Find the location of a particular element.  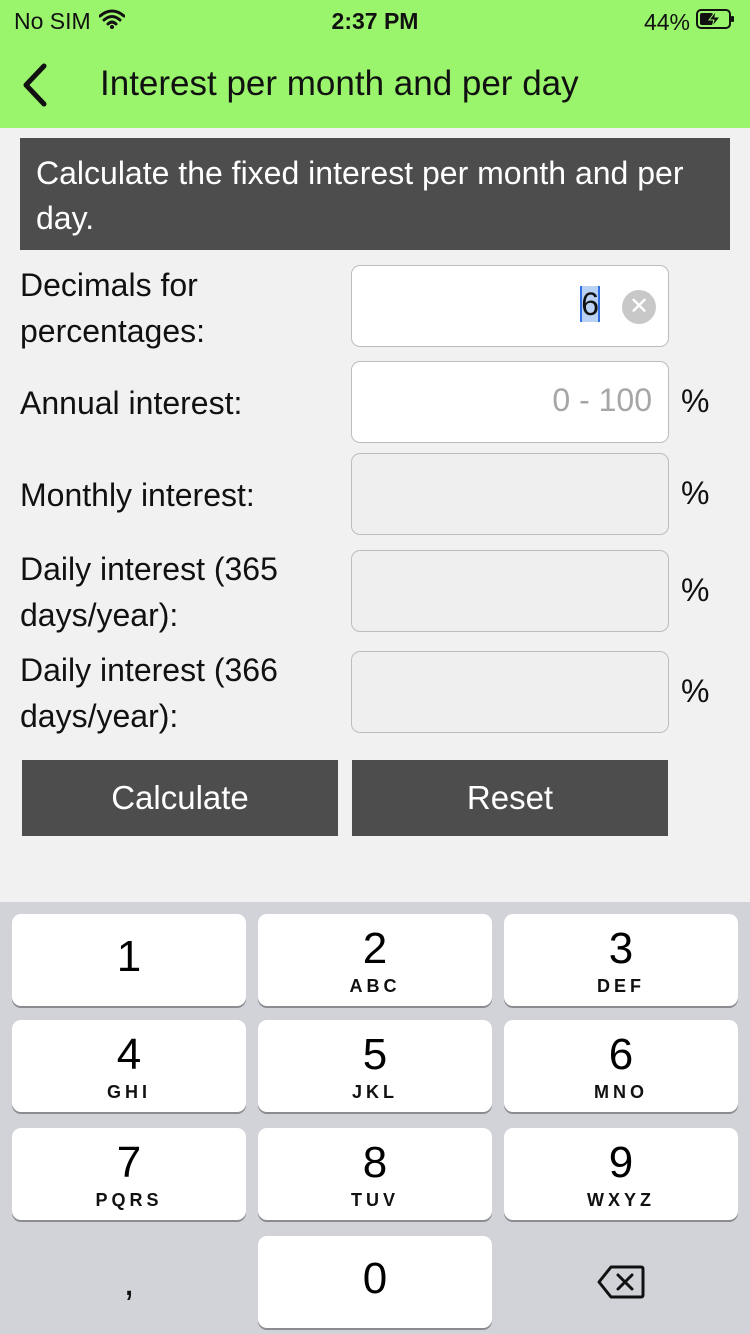

daily365-label-line1: Daily interest (365 is located at coordinates (149, 569).